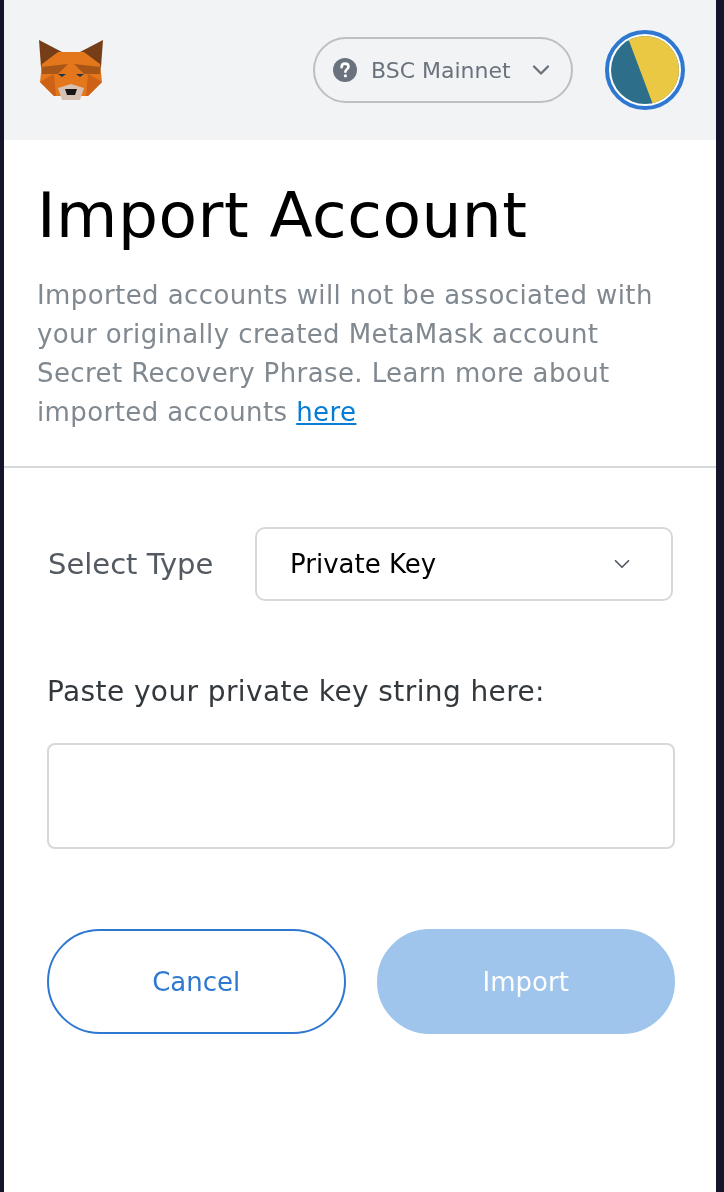 Image resolution: width=724 pixels, height=1192 pixels. Describe the element at coordinates (645, 70) in the screenshot. I see `account-avatar-icon` at that location.